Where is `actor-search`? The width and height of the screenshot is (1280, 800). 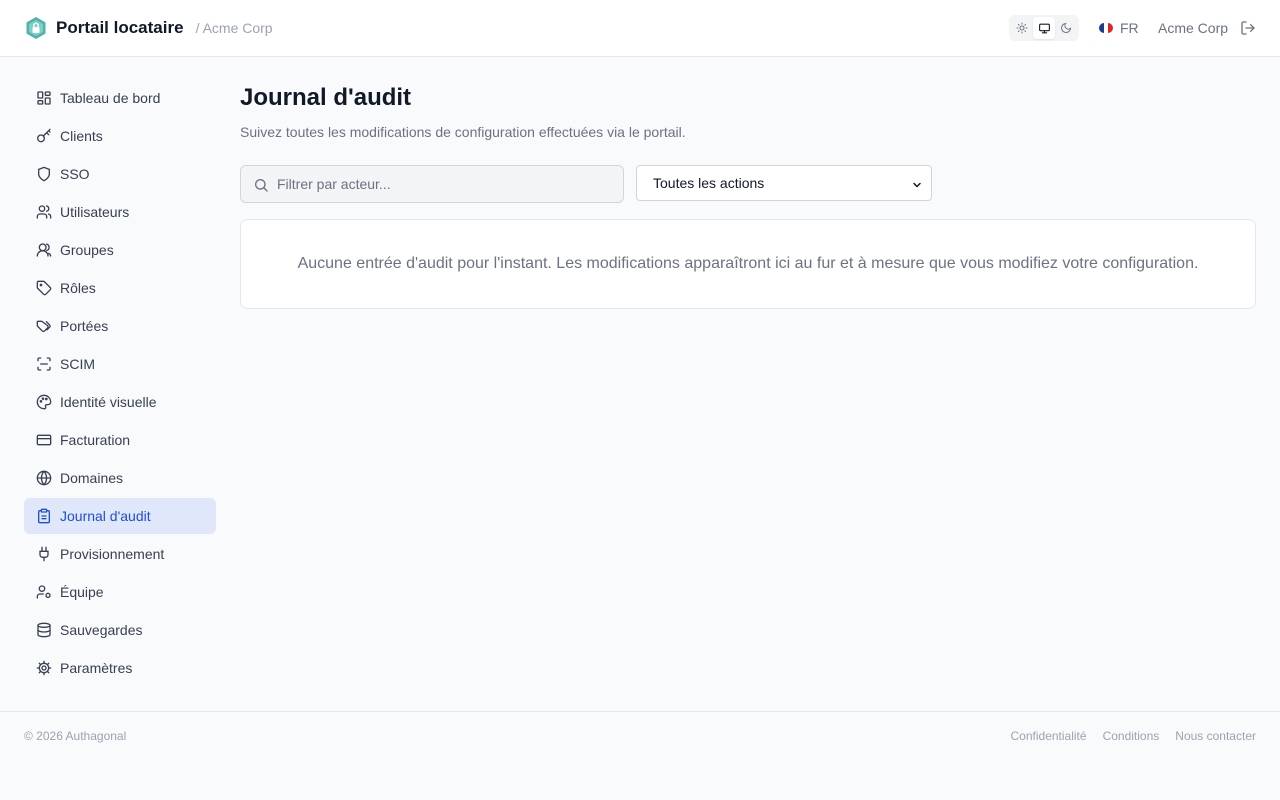 actor-search is located at coordinates (432, 184).